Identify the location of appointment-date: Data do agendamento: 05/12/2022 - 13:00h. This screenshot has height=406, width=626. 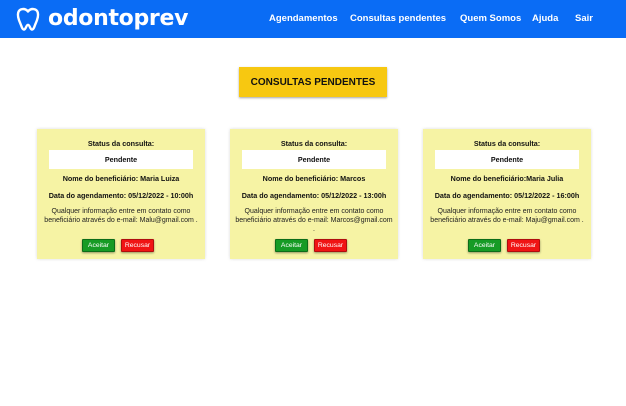
(314, 195).